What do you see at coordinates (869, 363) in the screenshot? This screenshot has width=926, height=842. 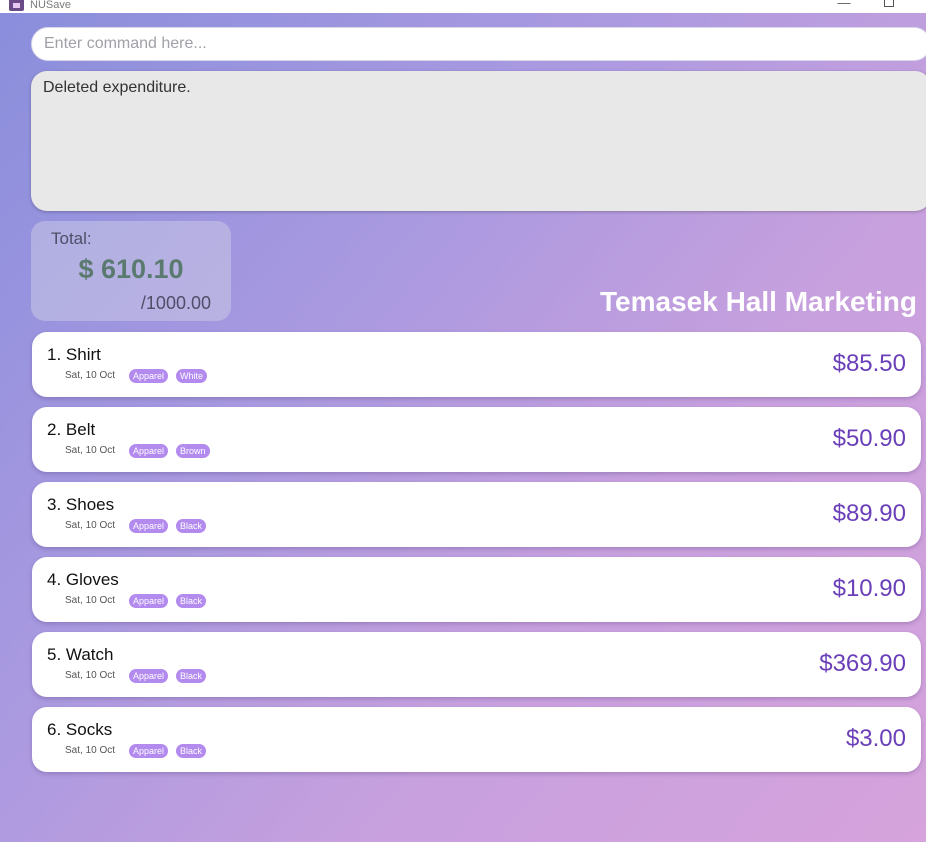 I see `expenditure-price: $85.50` at bounding box center [869, 363].